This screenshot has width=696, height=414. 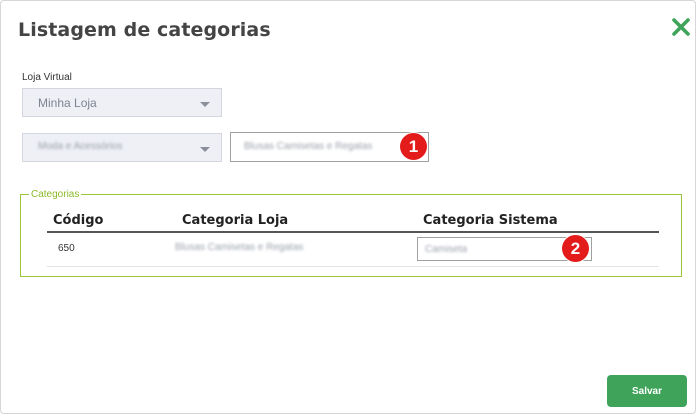 What do you see at coordinates (413, 146) in the screenshot?
I see `annotation-badge-1: 1` at bounding box center [413, 146].